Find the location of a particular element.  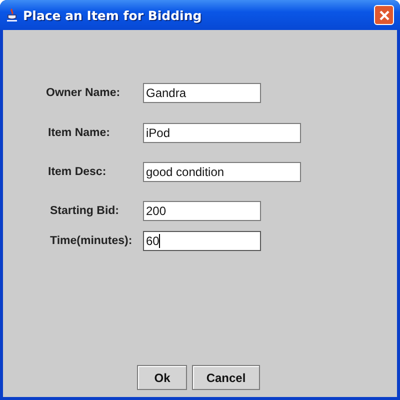

field-label: Item Desc: is located at coordinates (77, 172).